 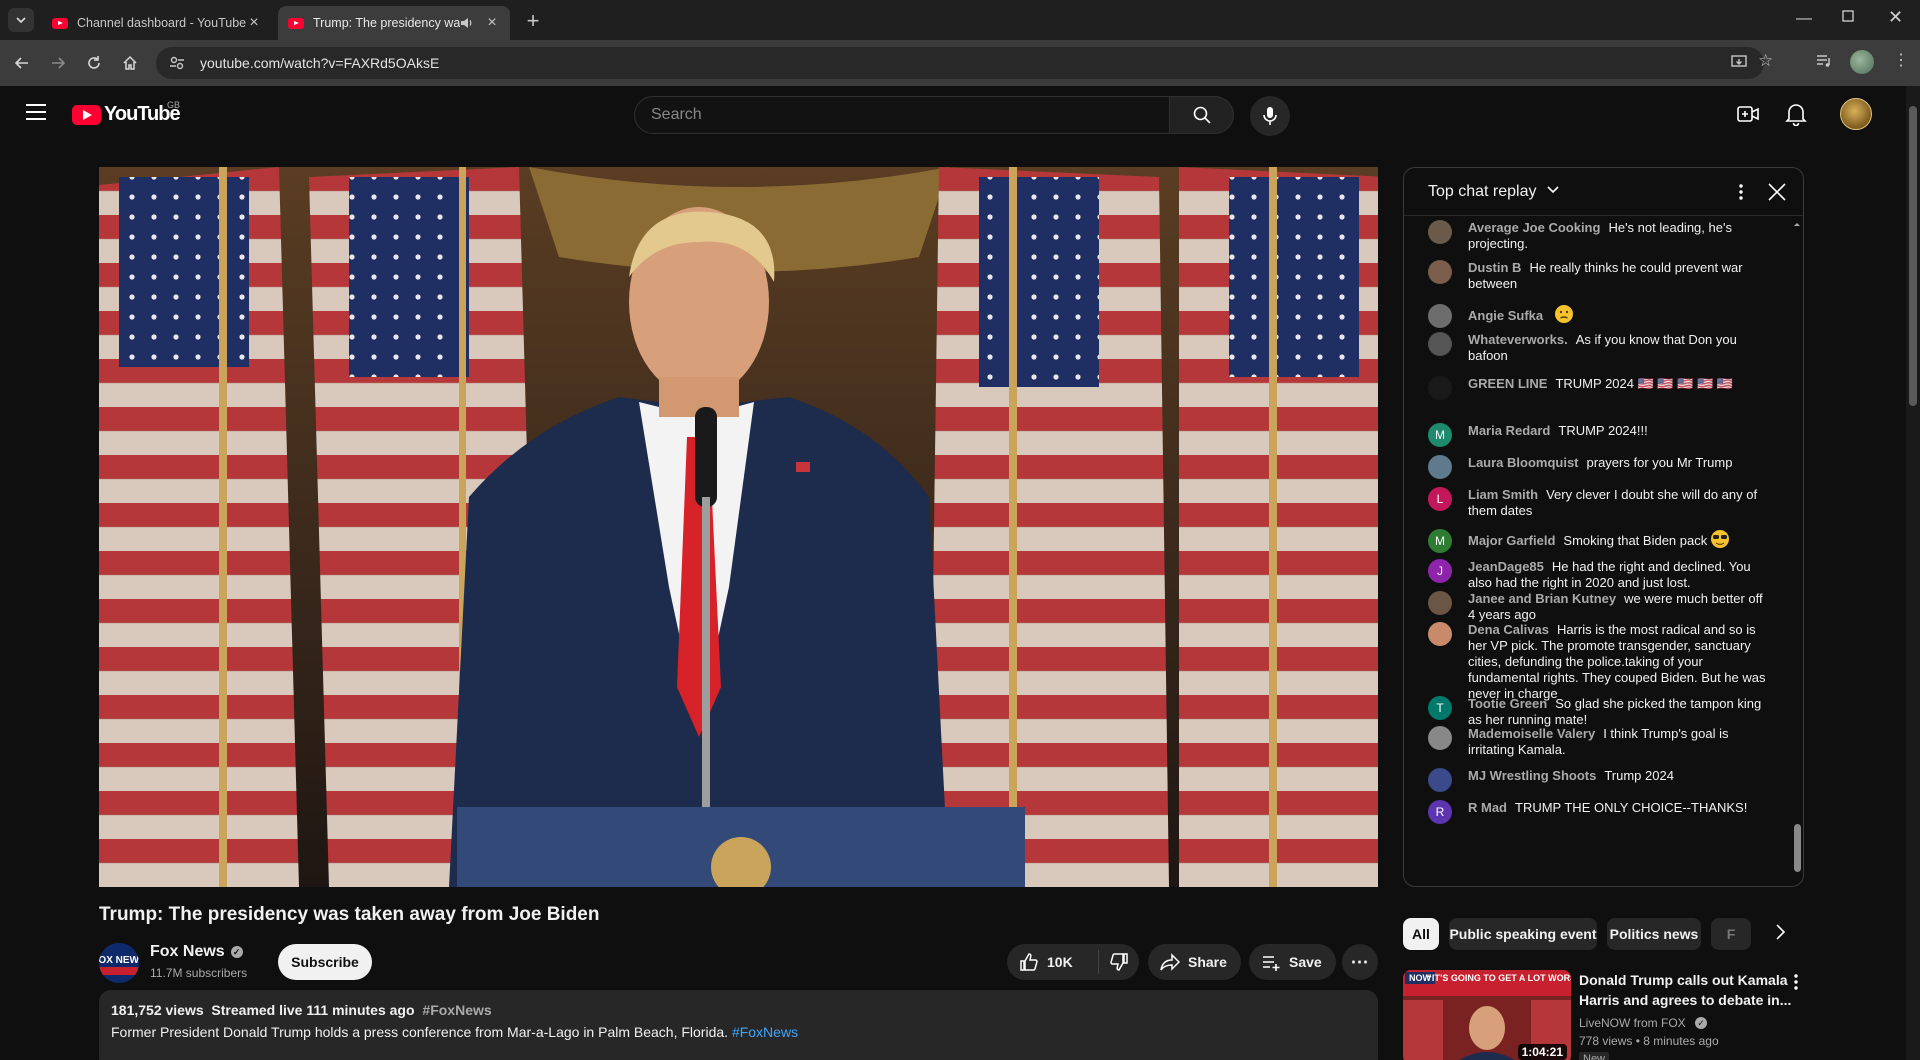 What do you see at coordinates (1608, 388) in the screenshot?
I see `chat-message: GREEN LINE TRUMP 2024 🇺🇸 🇺🇸 🇺🇸 🇺🇸 🇺🇸` at bounding box center [1608, 388].